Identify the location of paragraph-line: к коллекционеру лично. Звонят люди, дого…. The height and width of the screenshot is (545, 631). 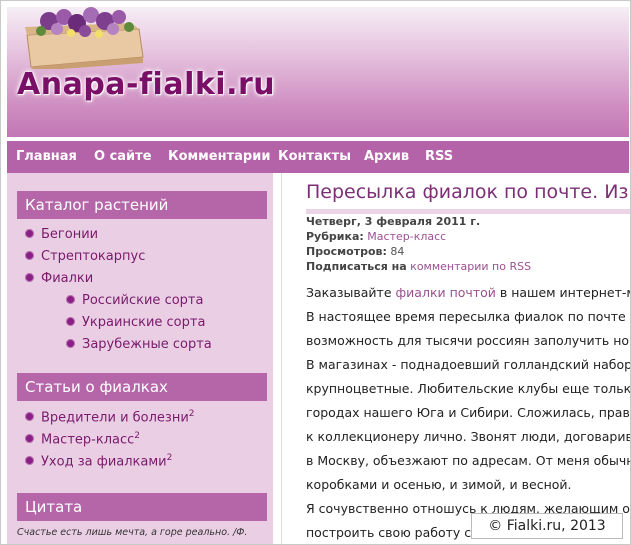
(468, 436).